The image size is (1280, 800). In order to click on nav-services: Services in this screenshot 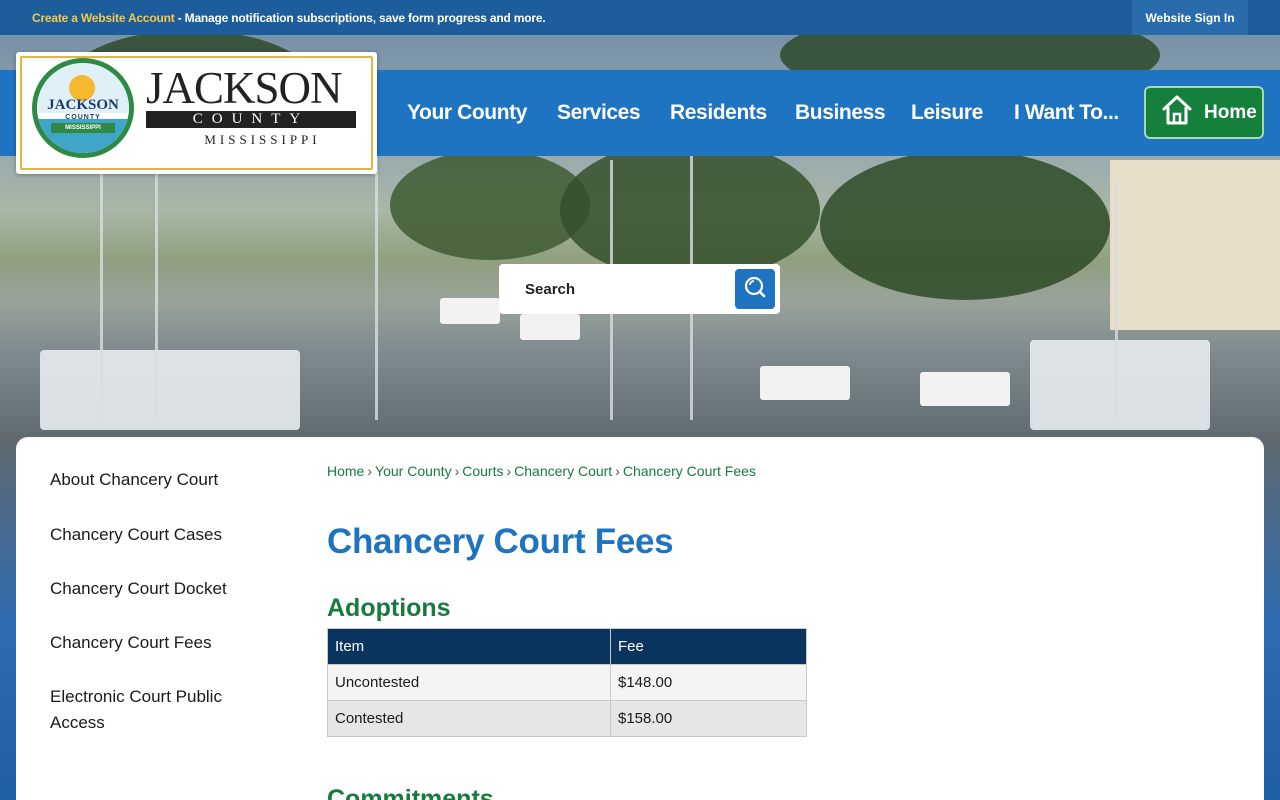, I will do `click(599, 113)`.